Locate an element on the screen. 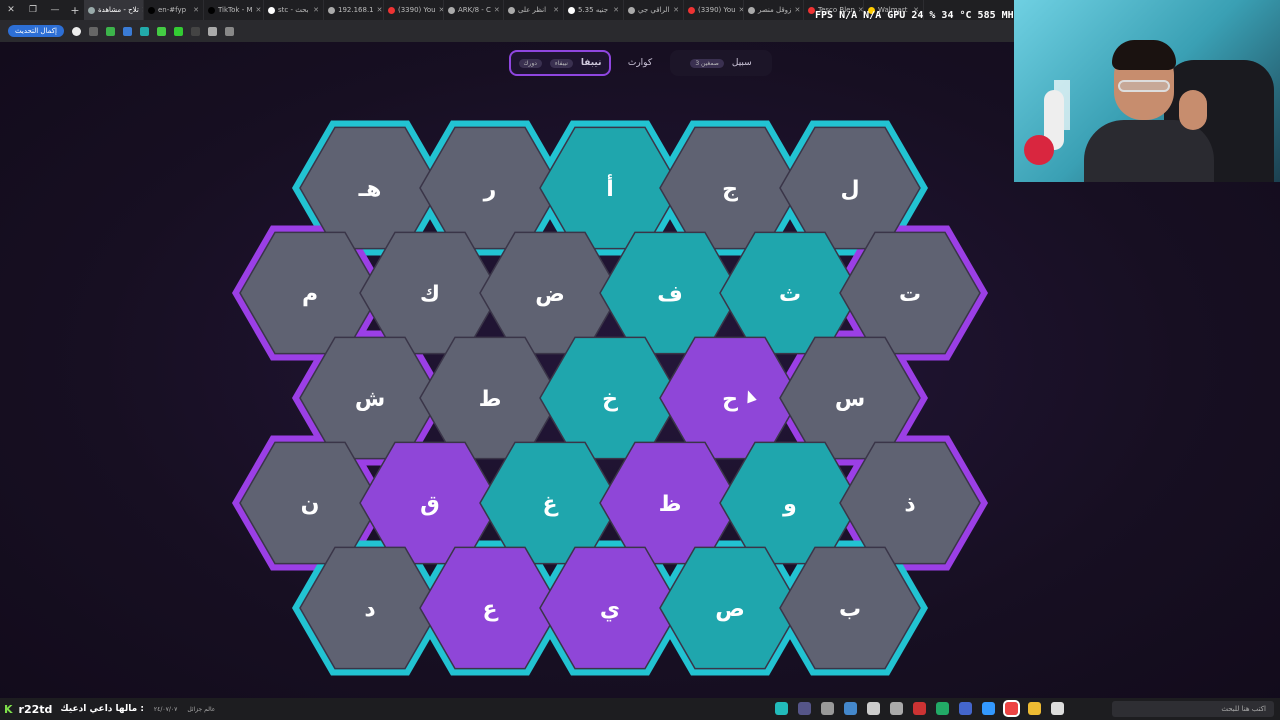 This screenshot has width=1280, height=720. hex-letter: ت is located at coordinates (910, 294).